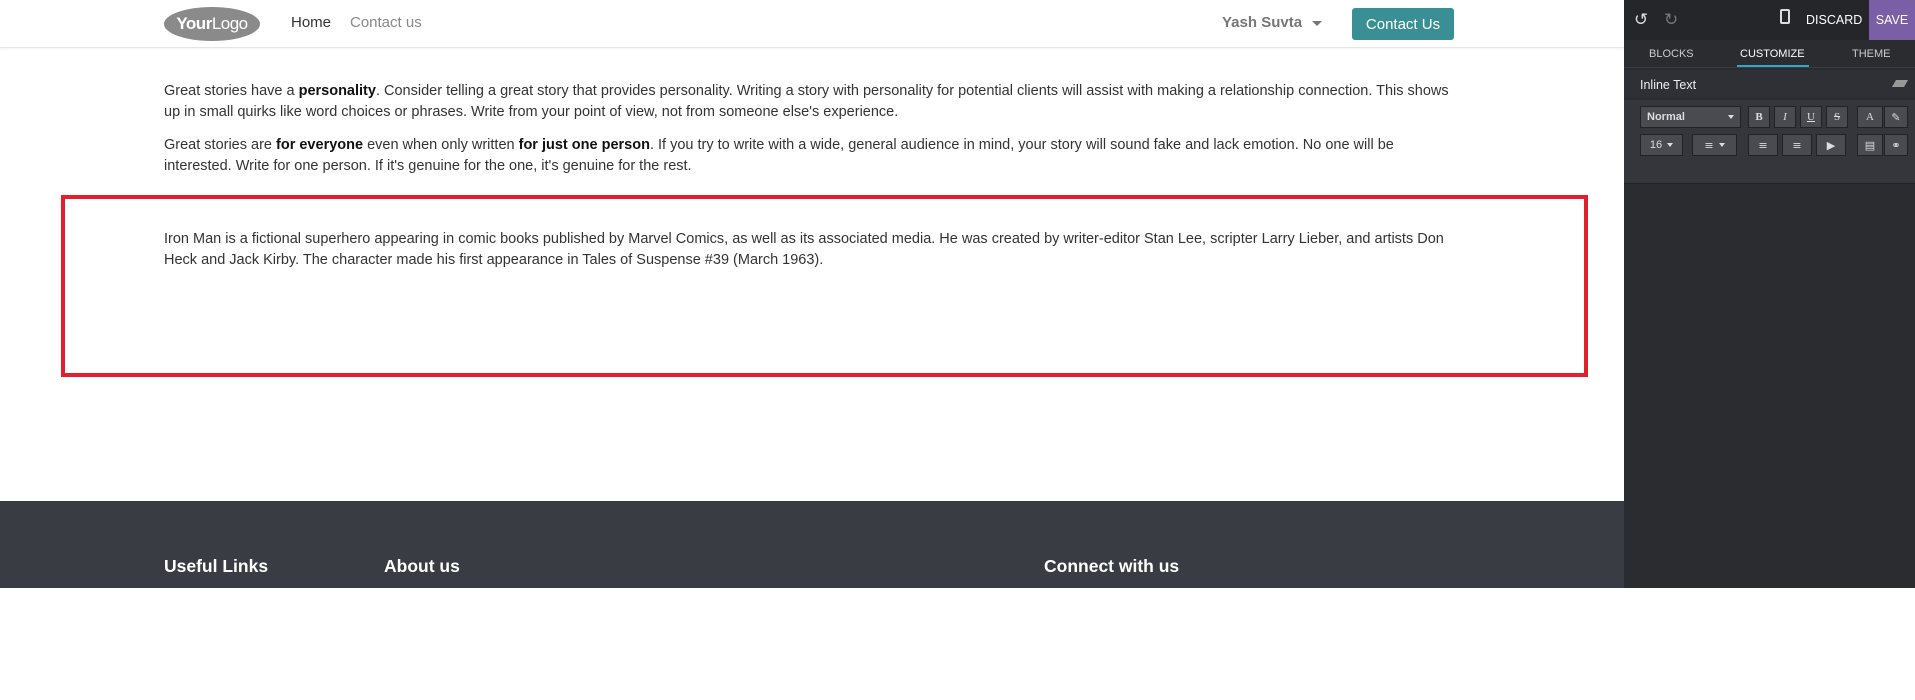 The height and width of the screenshot is (700, 1915). I want to click on unordered-list-icon: ≡, so click(1763, 145).